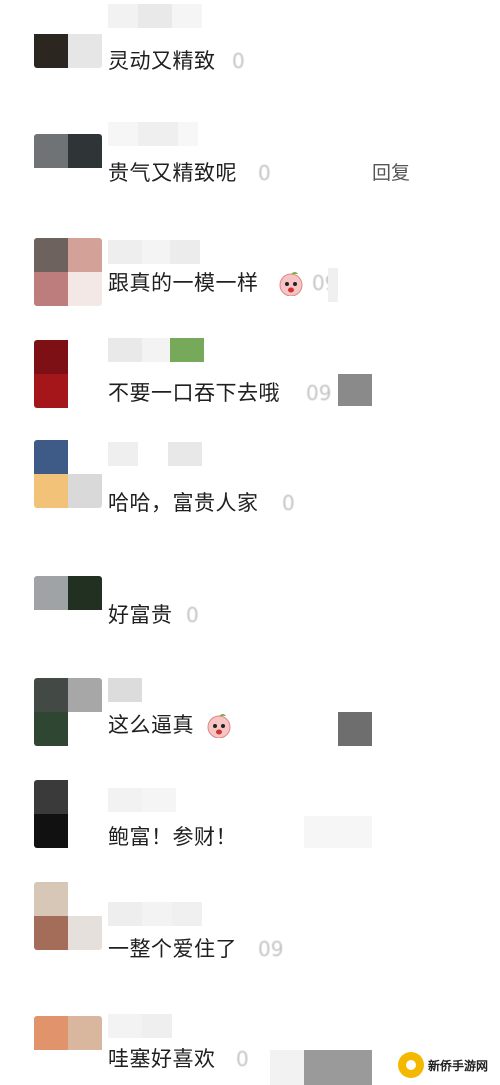 This screenshot has height=1085, width=500. I want to click on comment-text: 鲍富！参财！, so click(172, 837).